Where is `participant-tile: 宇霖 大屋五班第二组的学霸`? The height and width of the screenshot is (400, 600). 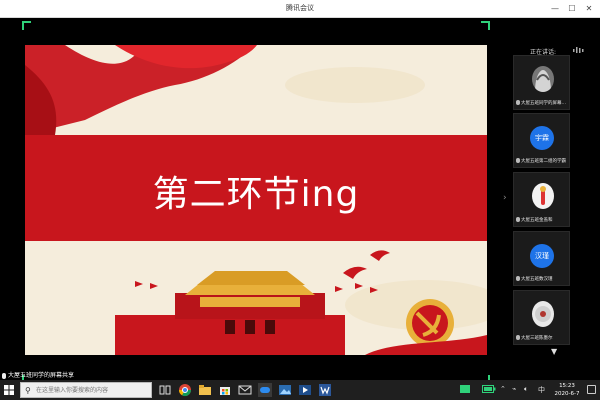
participant-tile: 宇霖 大屋五班第二组的学霸 is located at coordinates (541, 140).